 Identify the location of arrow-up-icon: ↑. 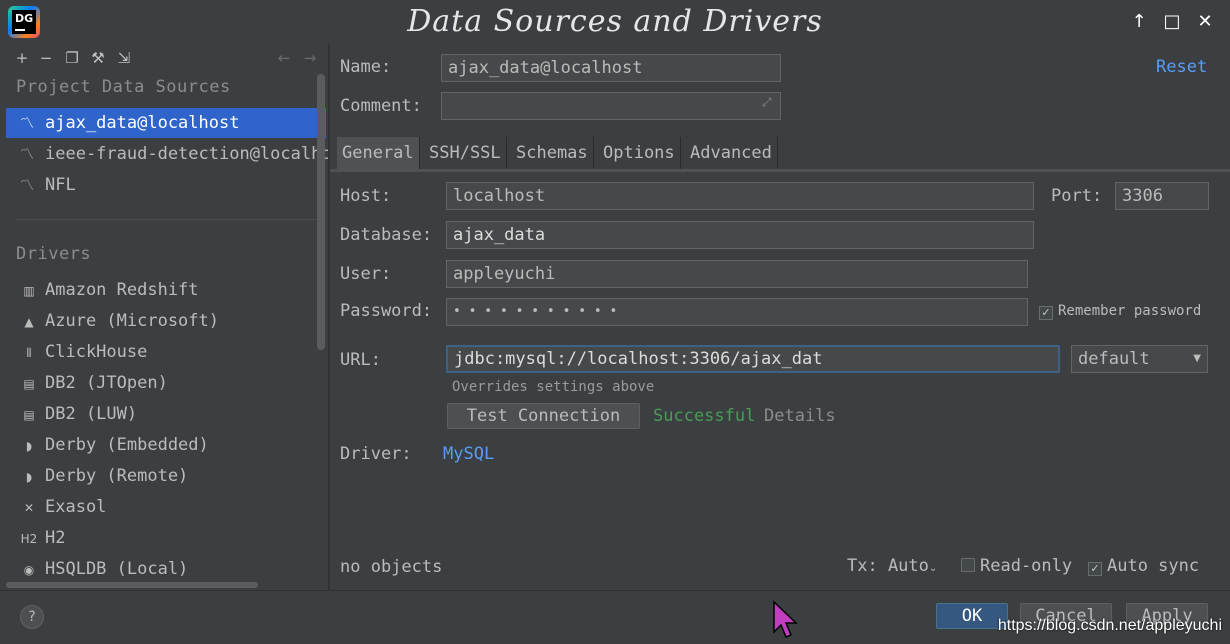
(1139, 22).